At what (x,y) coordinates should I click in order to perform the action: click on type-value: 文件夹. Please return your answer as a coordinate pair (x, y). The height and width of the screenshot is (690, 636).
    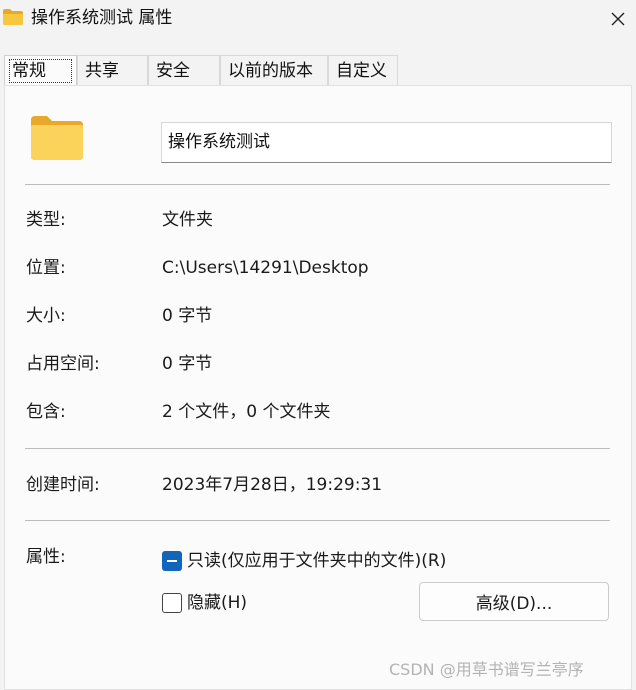
    Looking at the image, I should click on (187, 220).